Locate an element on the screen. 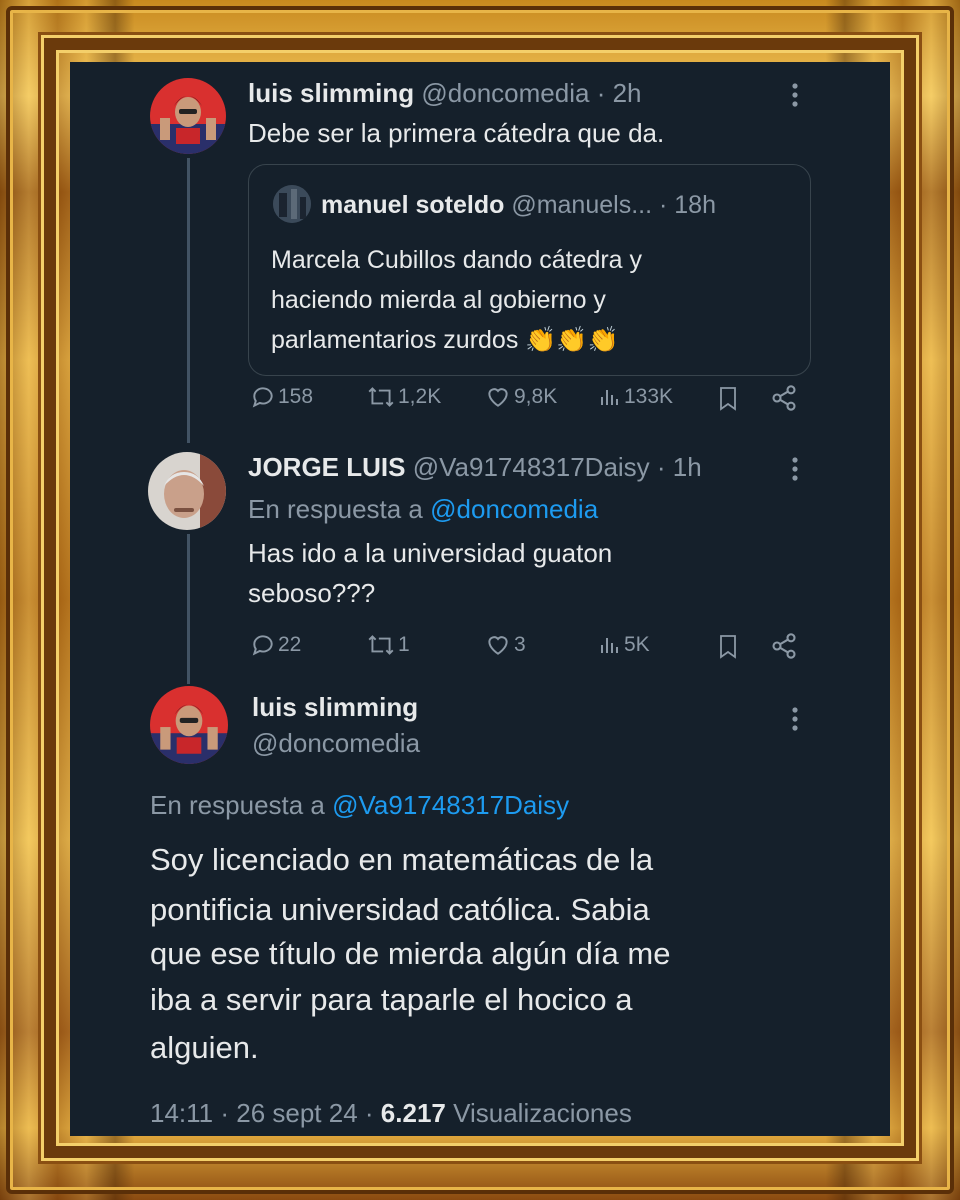  tweet-text-line-4: iba a servir para taparle el hocico a is located at coordinates (391, 999).